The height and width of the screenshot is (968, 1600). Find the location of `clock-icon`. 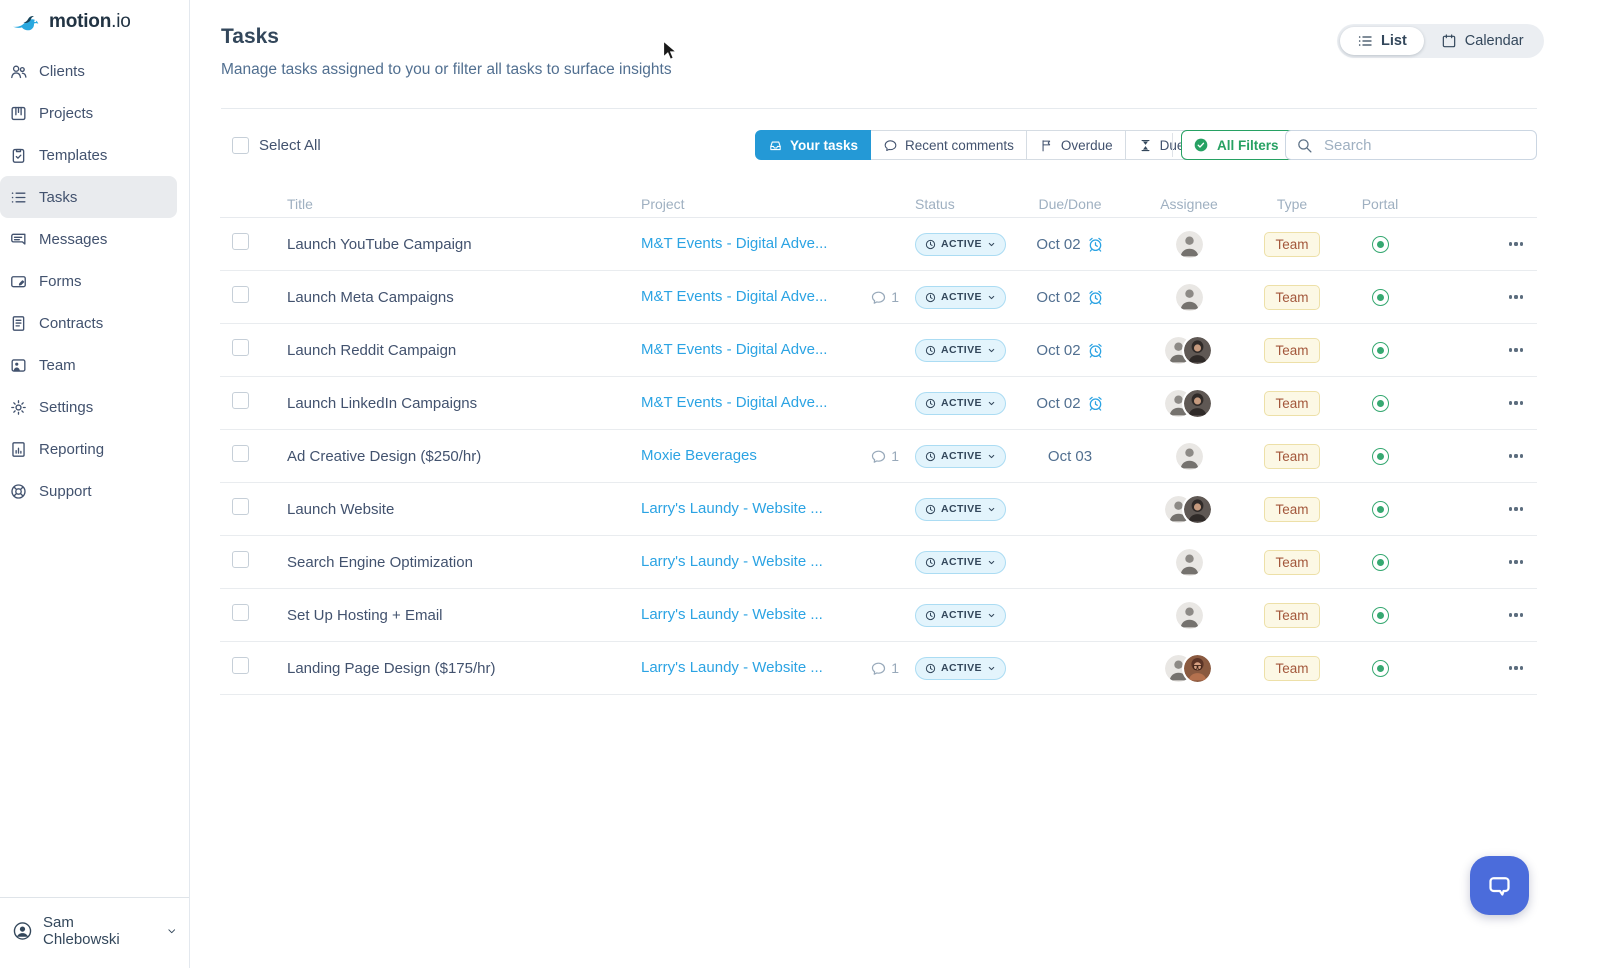

clock-icon is located at coordinates (930, 350).